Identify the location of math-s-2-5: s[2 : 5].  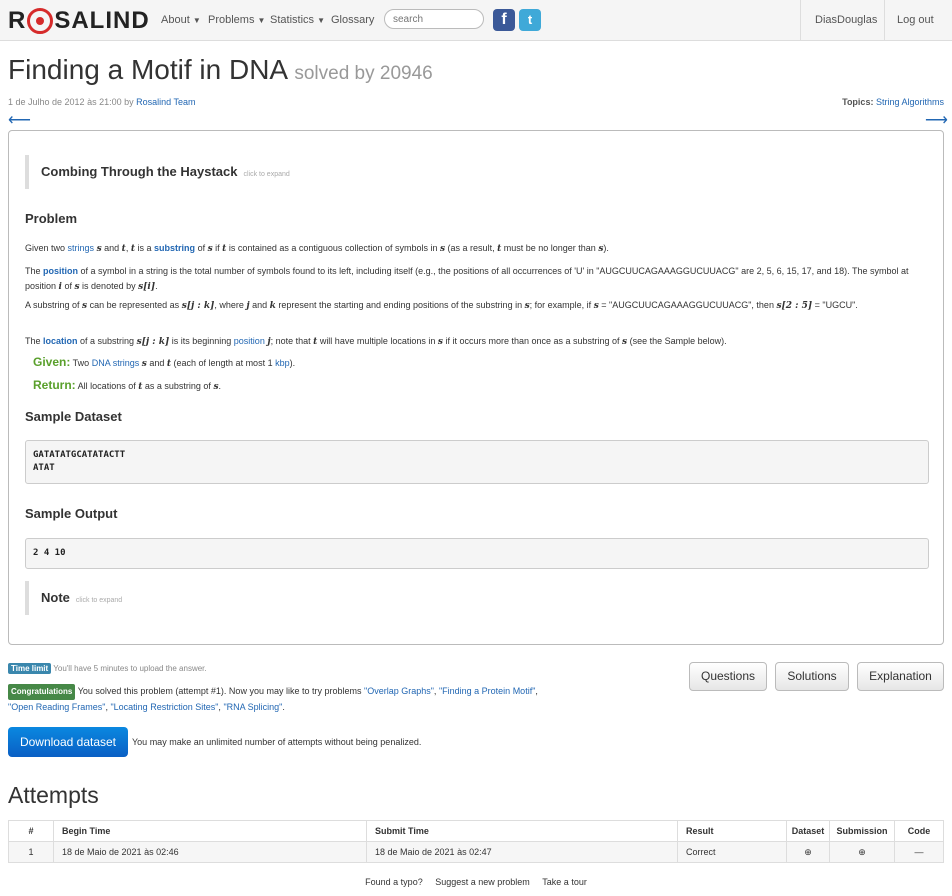
(794, 306).